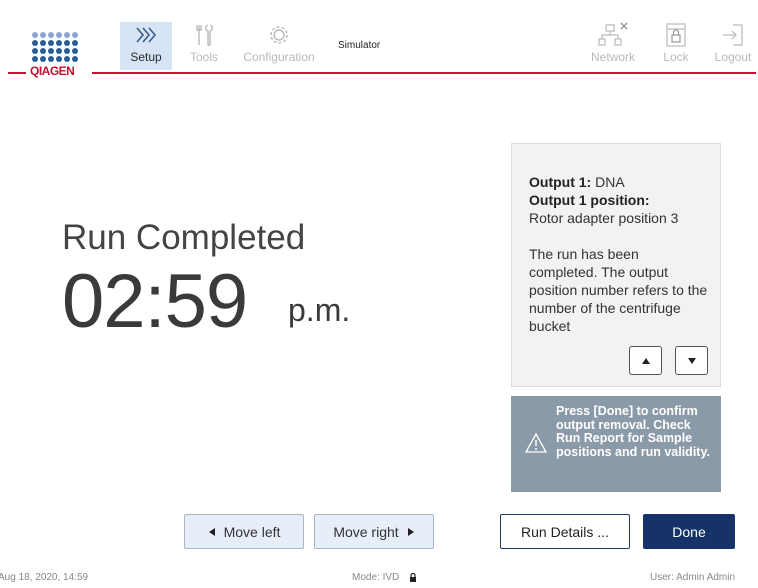 The image size is (758, 588). What do you see at coordinates (410, 531) in the screenshot?
I see `triangle-right-icon` at bounding box center [410, 531].